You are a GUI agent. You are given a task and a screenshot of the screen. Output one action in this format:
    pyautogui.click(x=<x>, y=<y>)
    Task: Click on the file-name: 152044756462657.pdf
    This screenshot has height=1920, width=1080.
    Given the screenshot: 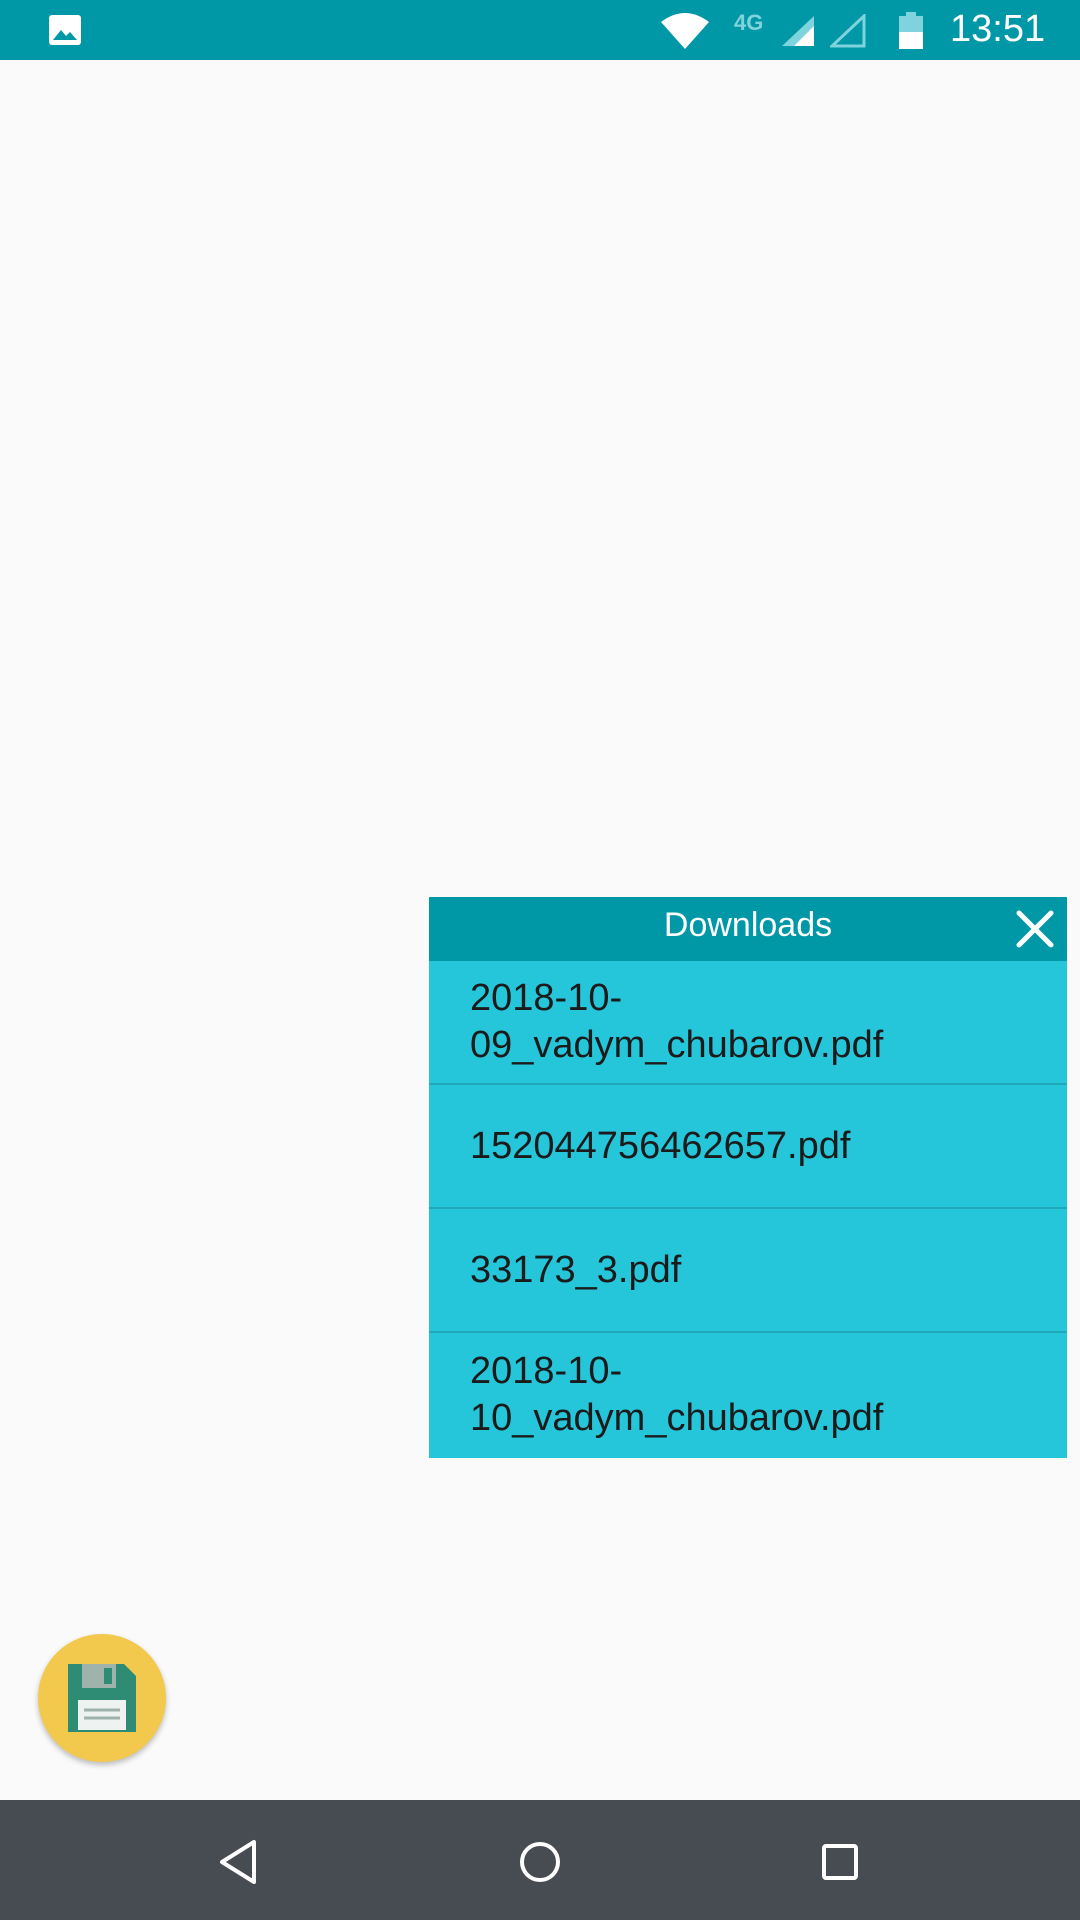 What is the action you would take?
    pyautogui.click(x=660, y=1146)
    